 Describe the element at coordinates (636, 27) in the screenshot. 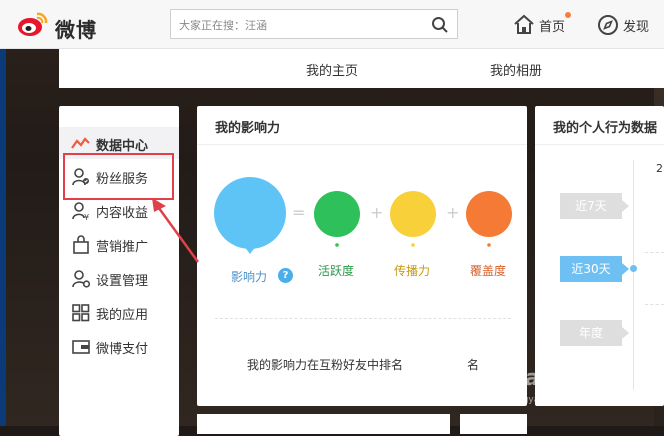

I see `nav-discover-label: 发现` at that location.